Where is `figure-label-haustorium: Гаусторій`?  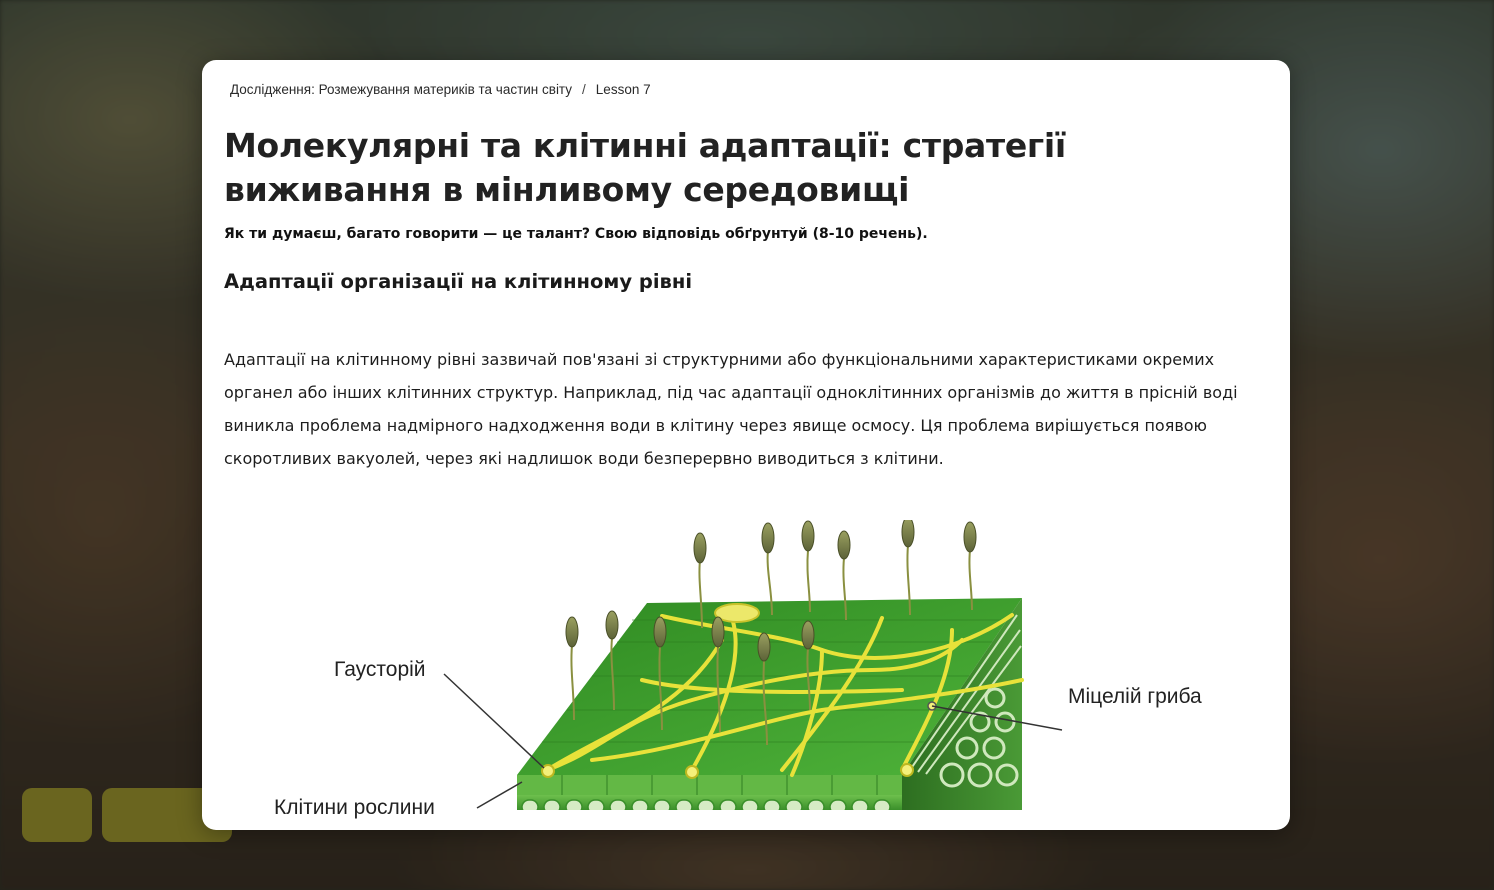 figure-label-haustorium: Гаусторій is located at coordinates (380, 669).